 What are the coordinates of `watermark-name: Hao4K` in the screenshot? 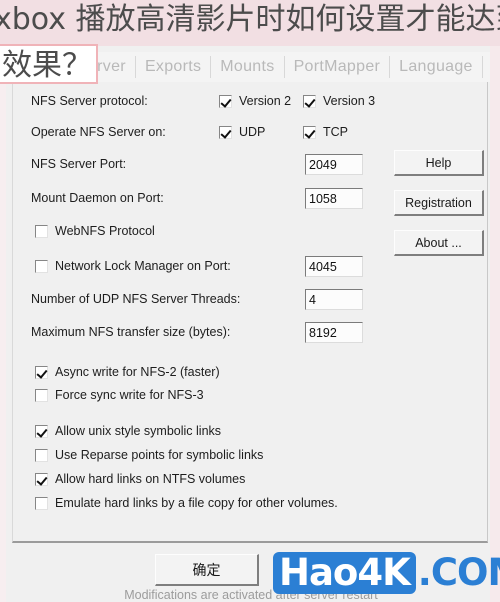 It's located at (344, 573).